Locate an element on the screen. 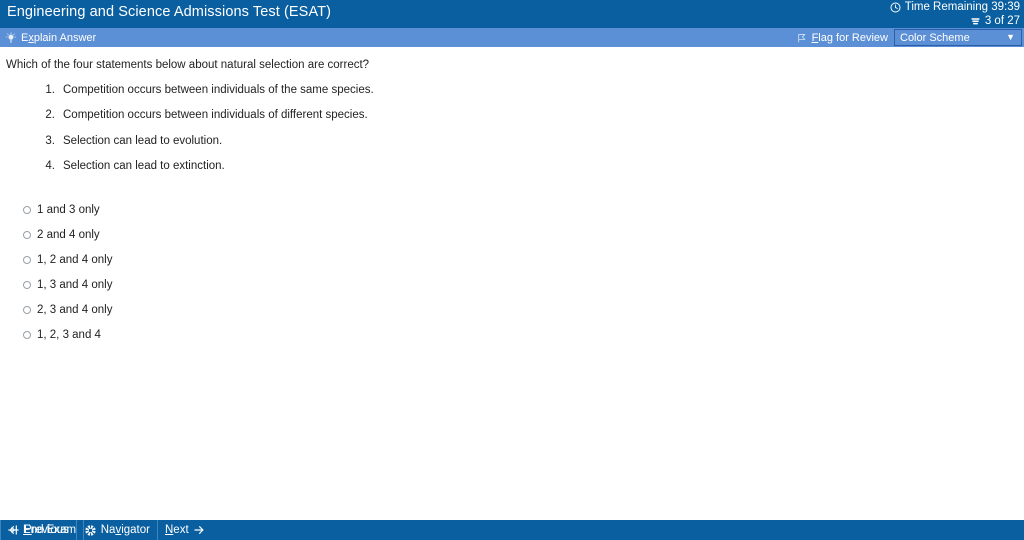 The image size is (1024, 540). next-label: Next is located at coordinates (176, 530).